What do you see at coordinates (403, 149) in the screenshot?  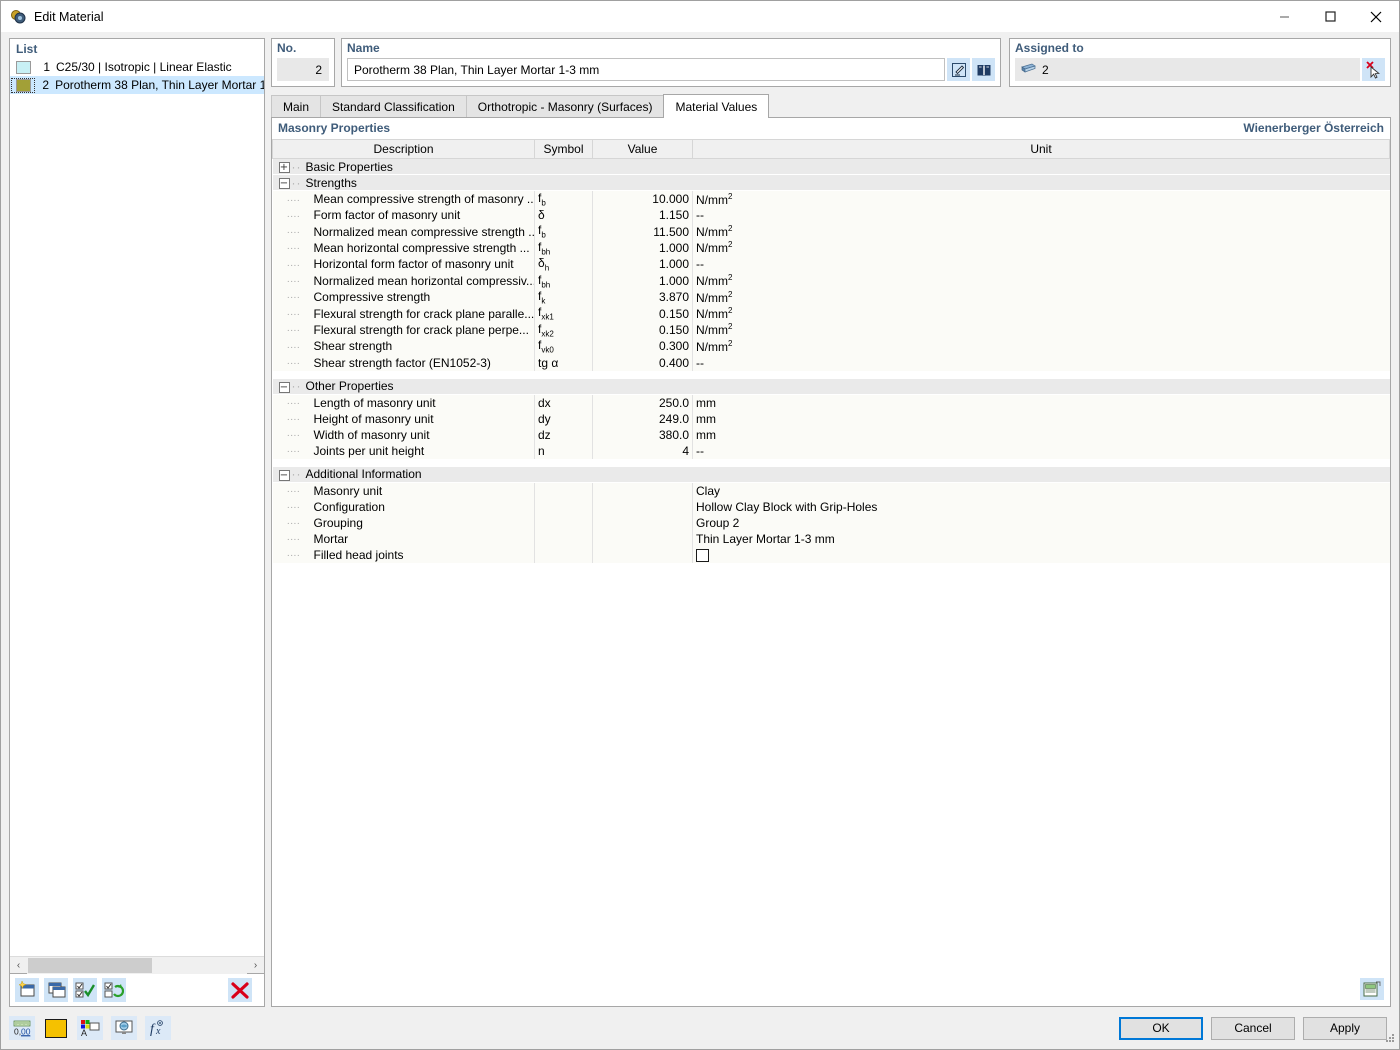 I see `col-description: Description` at bounding box center [403, 149].